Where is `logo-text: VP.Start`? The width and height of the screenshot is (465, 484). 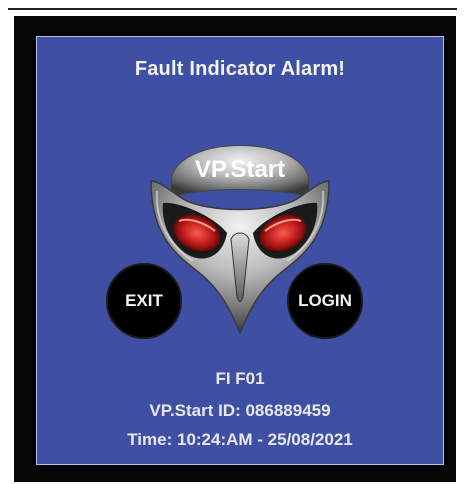
logo-text: VP.Start is located at coordinates (240, 169).